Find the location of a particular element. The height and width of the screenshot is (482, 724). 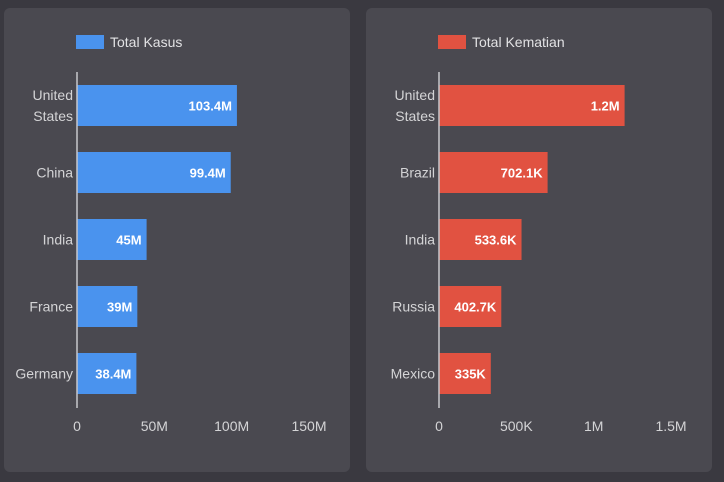

deaths-bar-value-label: 335K is located at coordinates (471, 374).